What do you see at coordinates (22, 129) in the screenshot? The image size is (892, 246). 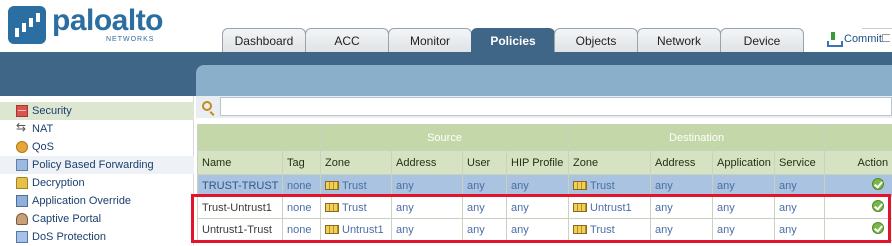 I see `nat-icon` at bounding box center [22, 129].